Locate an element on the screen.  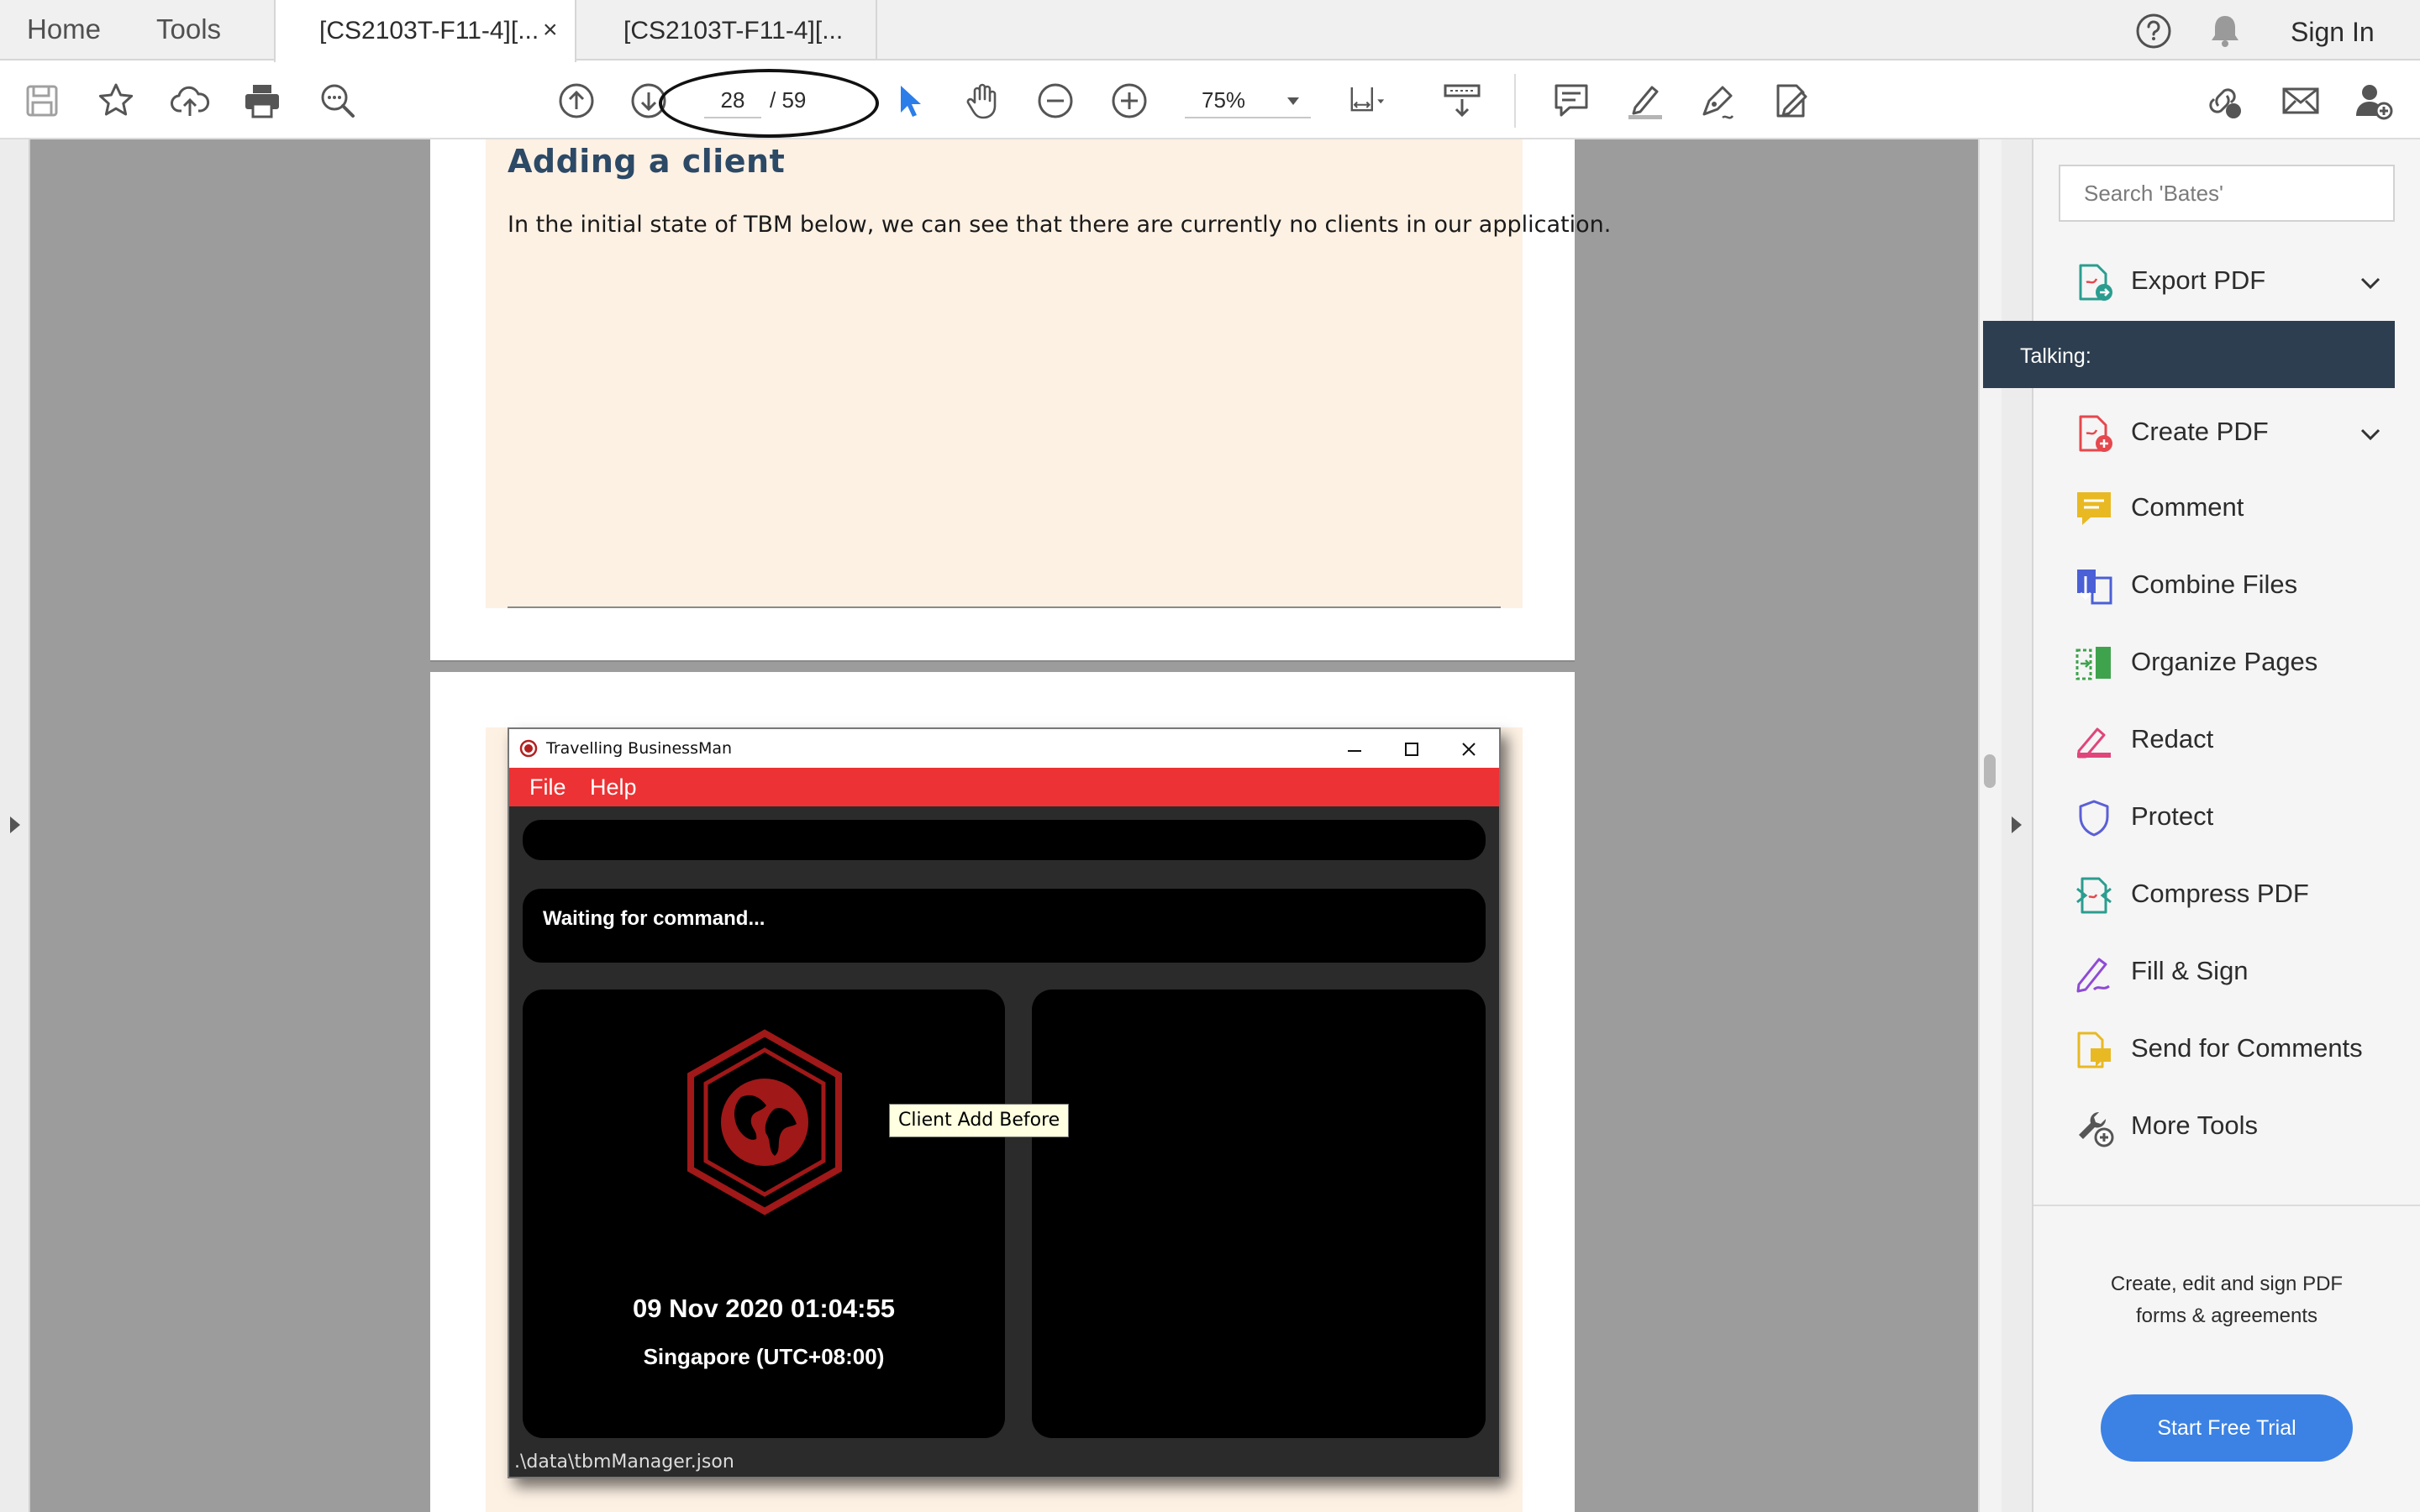
app-command-box is located at coordinates (1004, 840).